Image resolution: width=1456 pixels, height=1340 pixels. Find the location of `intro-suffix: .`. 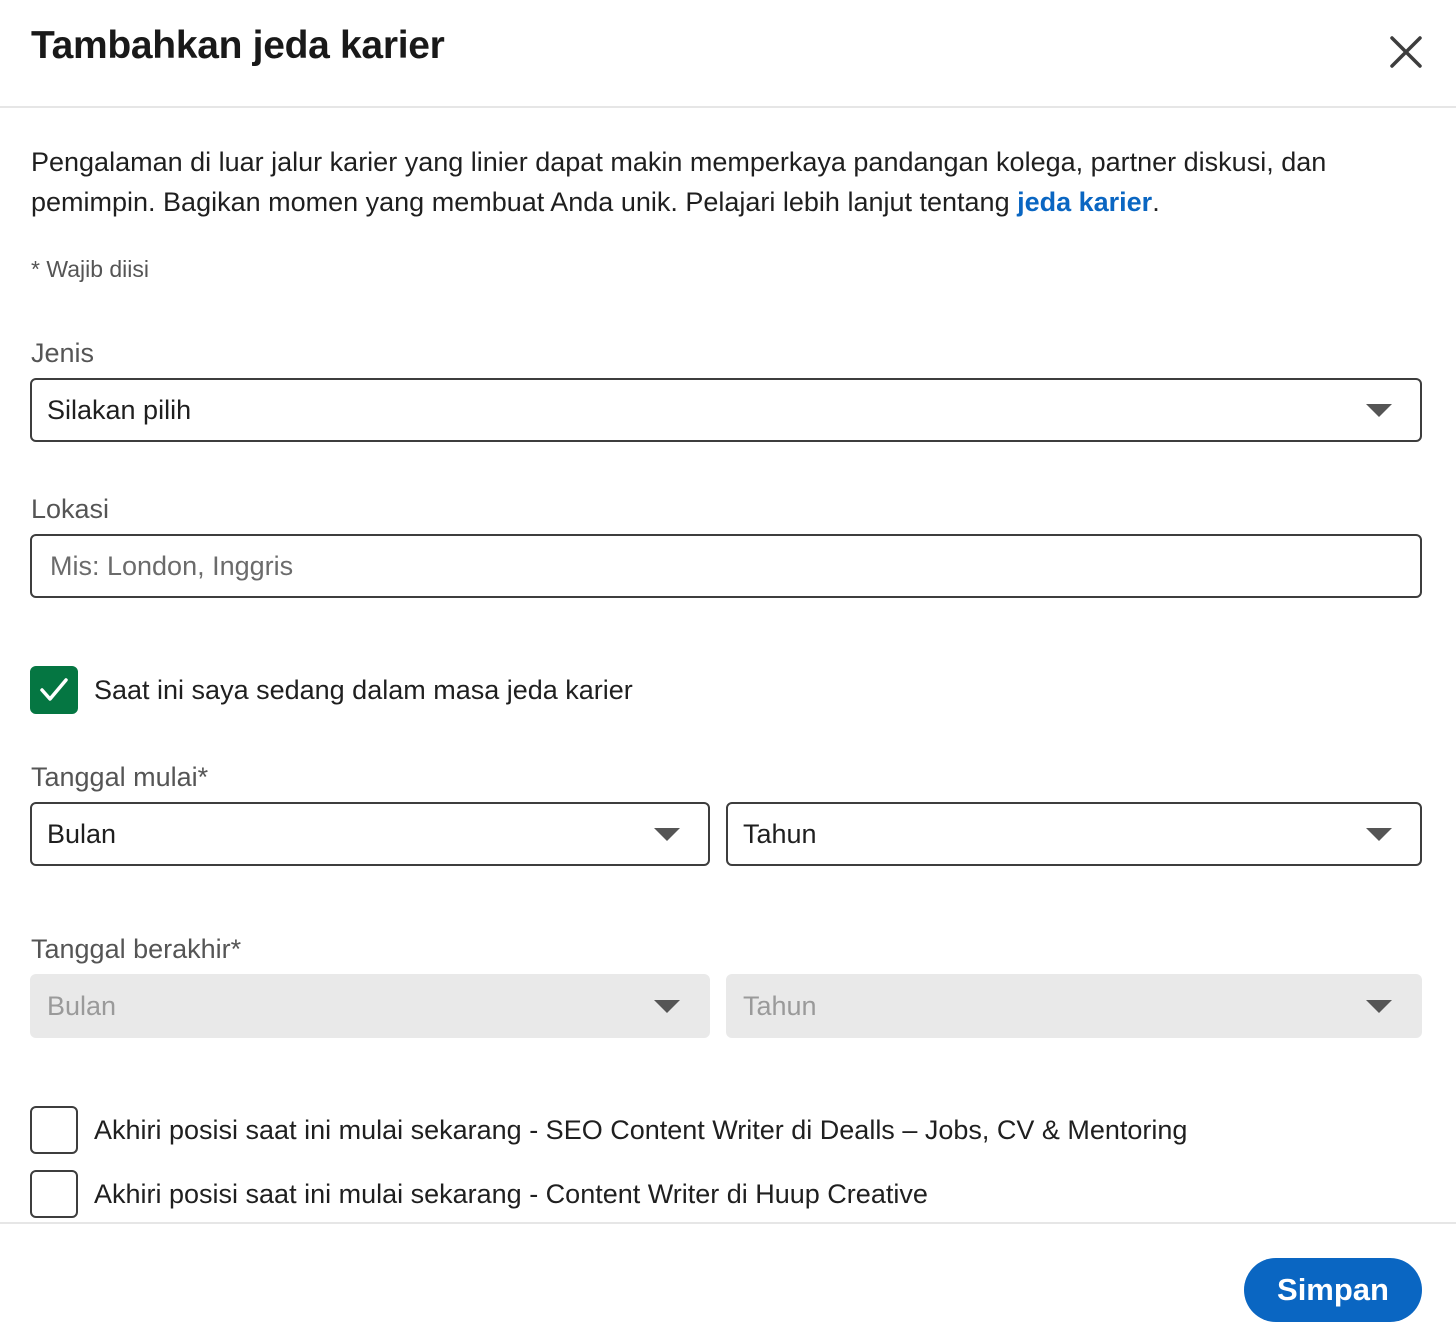

intro-suffix: . is located at coordinates (1156, 202).